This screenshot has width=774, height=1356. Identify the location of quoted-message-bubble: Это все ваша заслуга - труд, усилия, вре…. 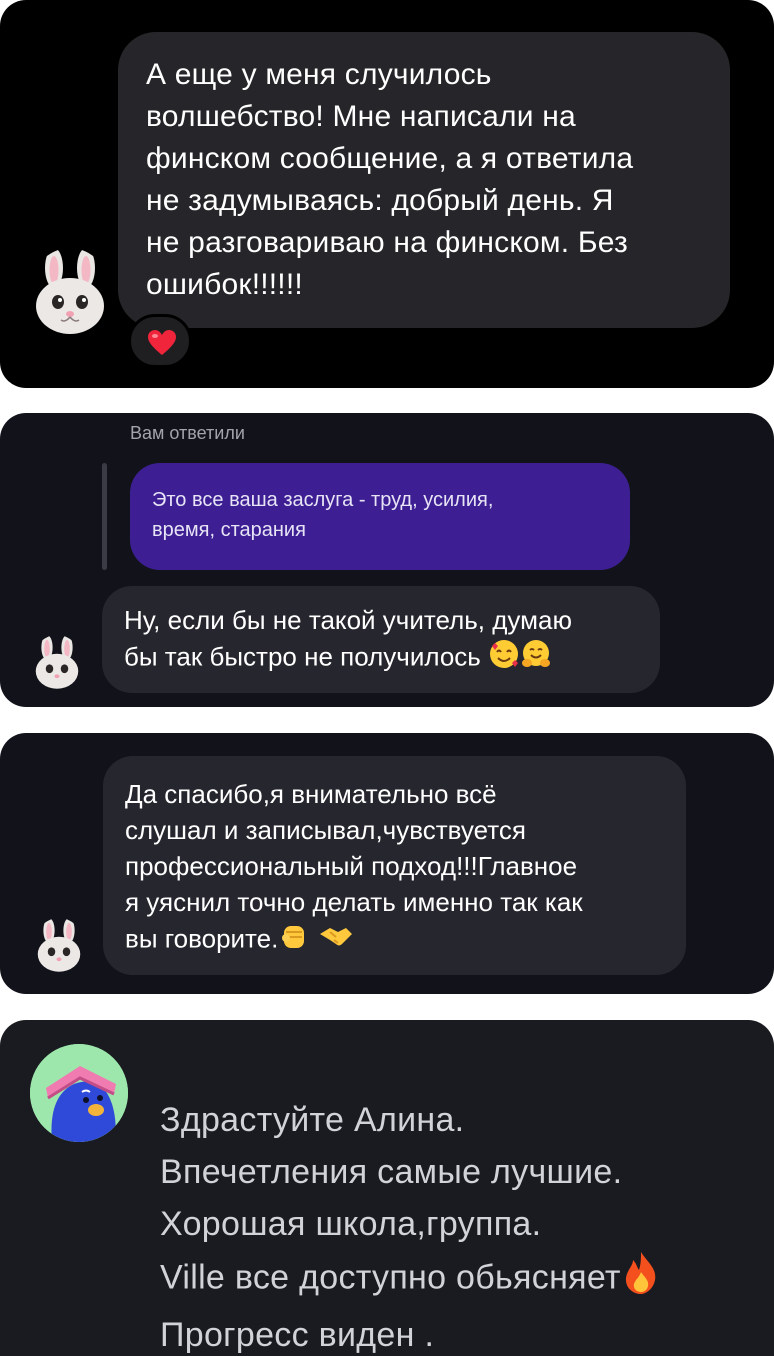
(380, 516).